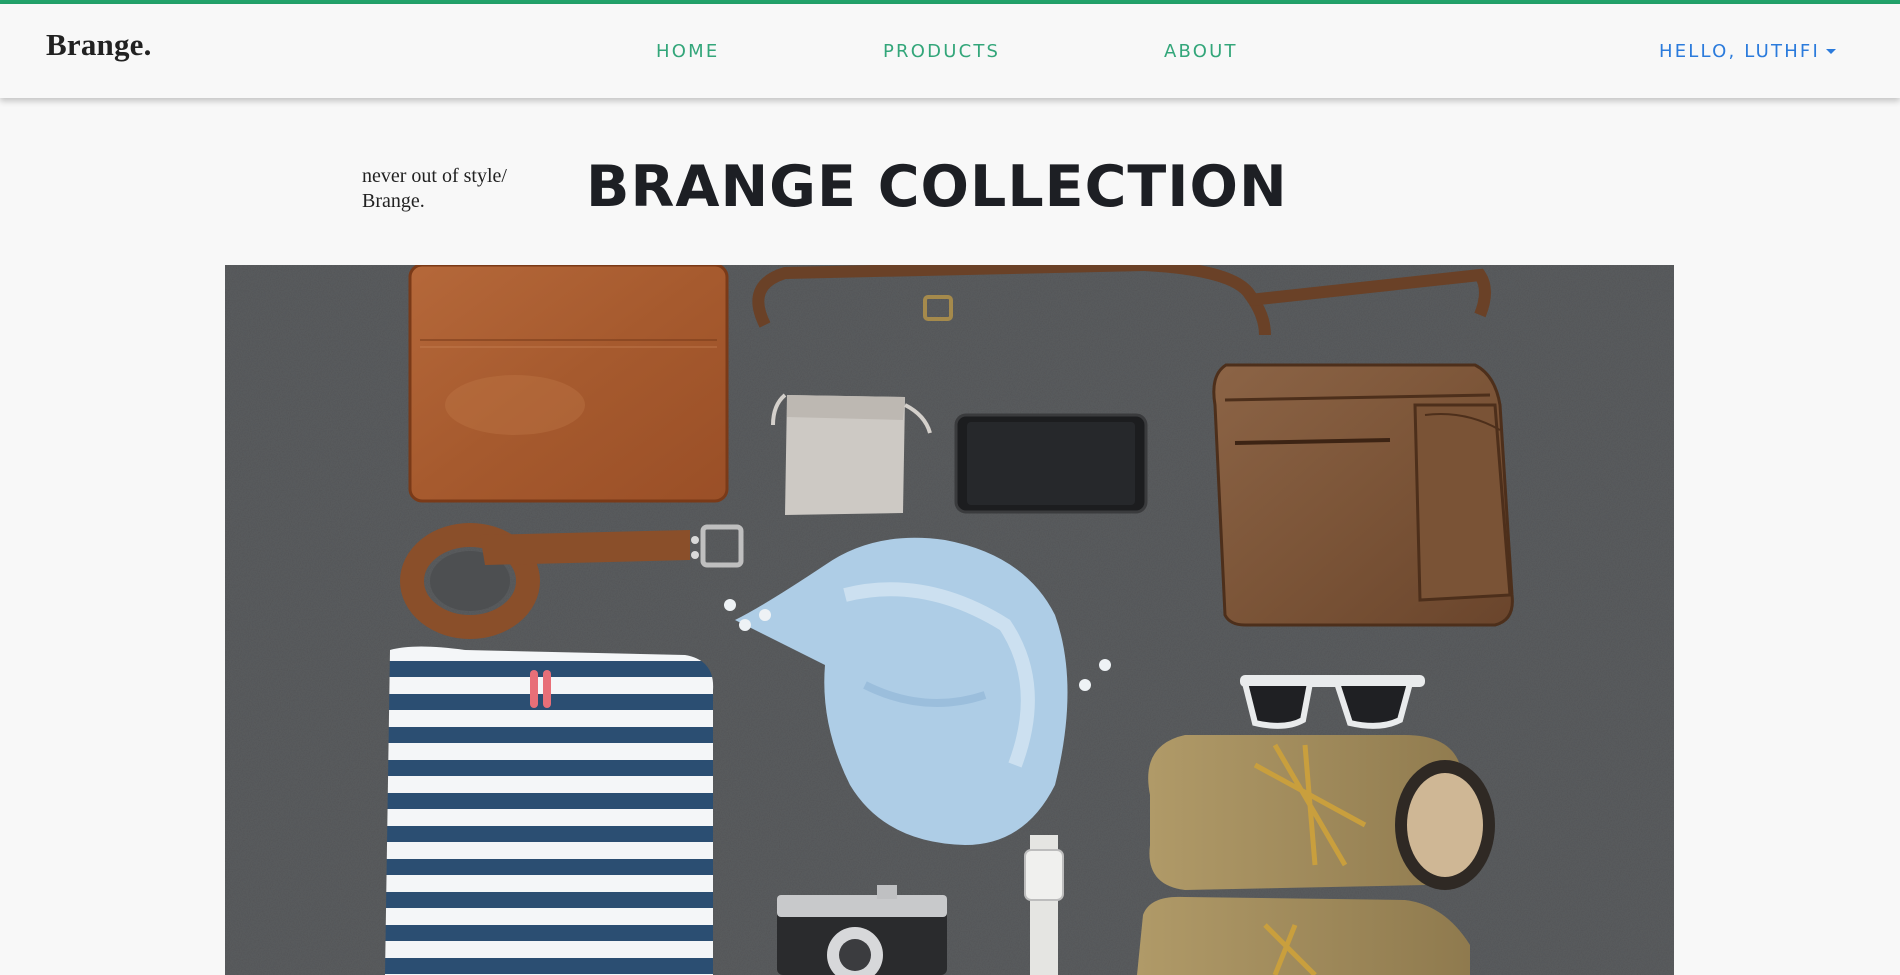 This screenshot has width=1900, height=975. Describe the element at coordinates (1739, 51) in the screenshot. I see `user-greeting: HELLO, LUTHFI` at that location.